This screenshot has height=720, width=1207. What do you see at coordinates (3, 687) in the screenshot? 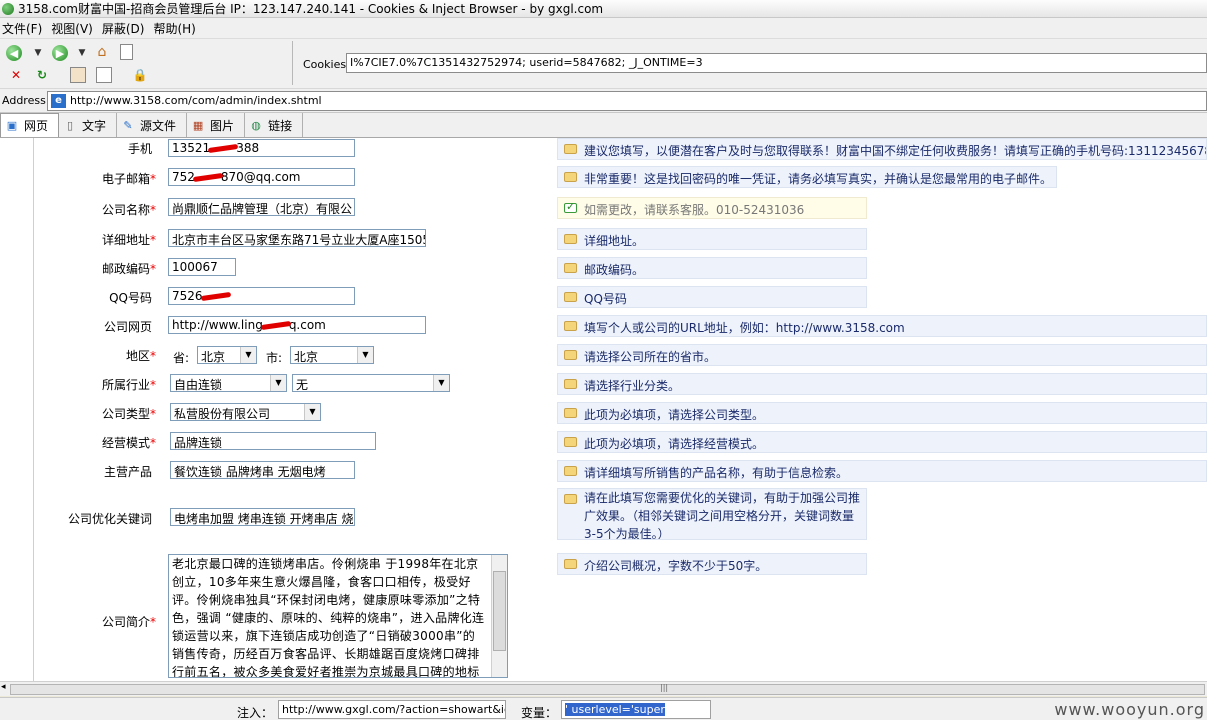
I see `scroll-left-icon: ◂` at bounding box center [3, 687].